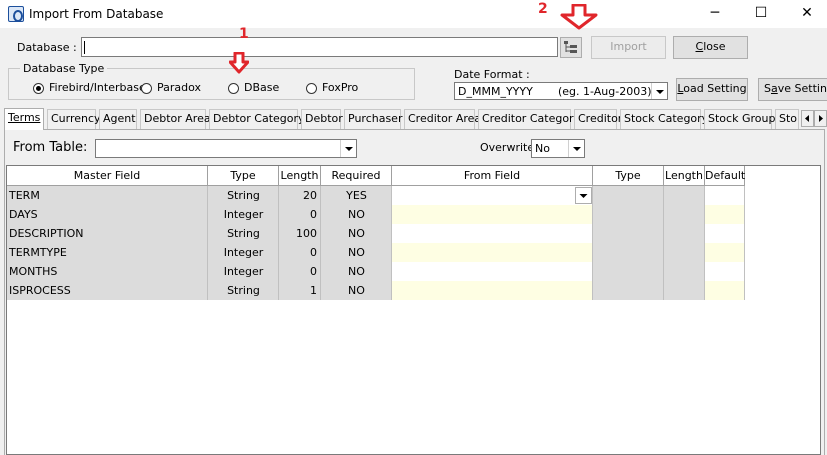 The height and width of the screenshot is (455, 827). I want to click on radio-paradox-label: Paradox, so click(179, 87).